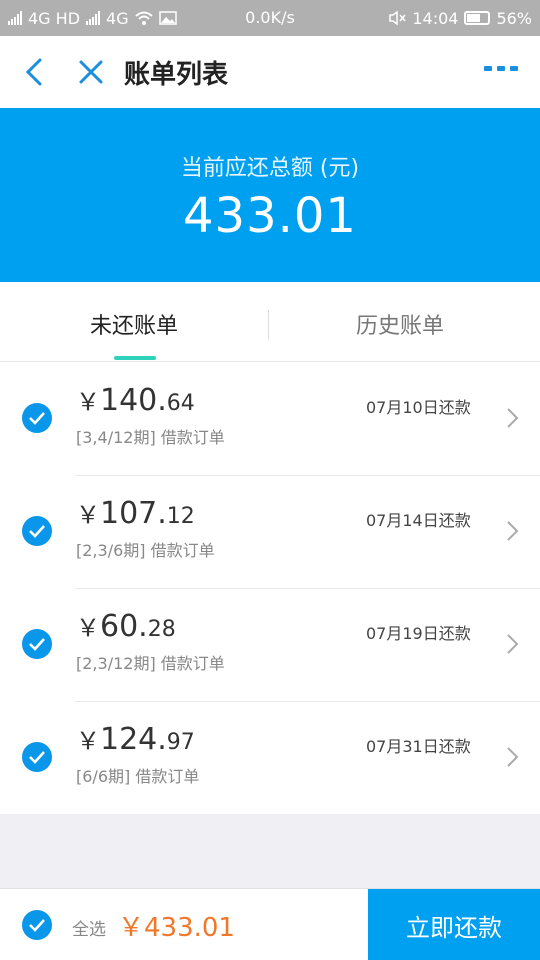  Describe the element at coordinates (477, 18) in the screenshot. I see `battery-icon` at that location.